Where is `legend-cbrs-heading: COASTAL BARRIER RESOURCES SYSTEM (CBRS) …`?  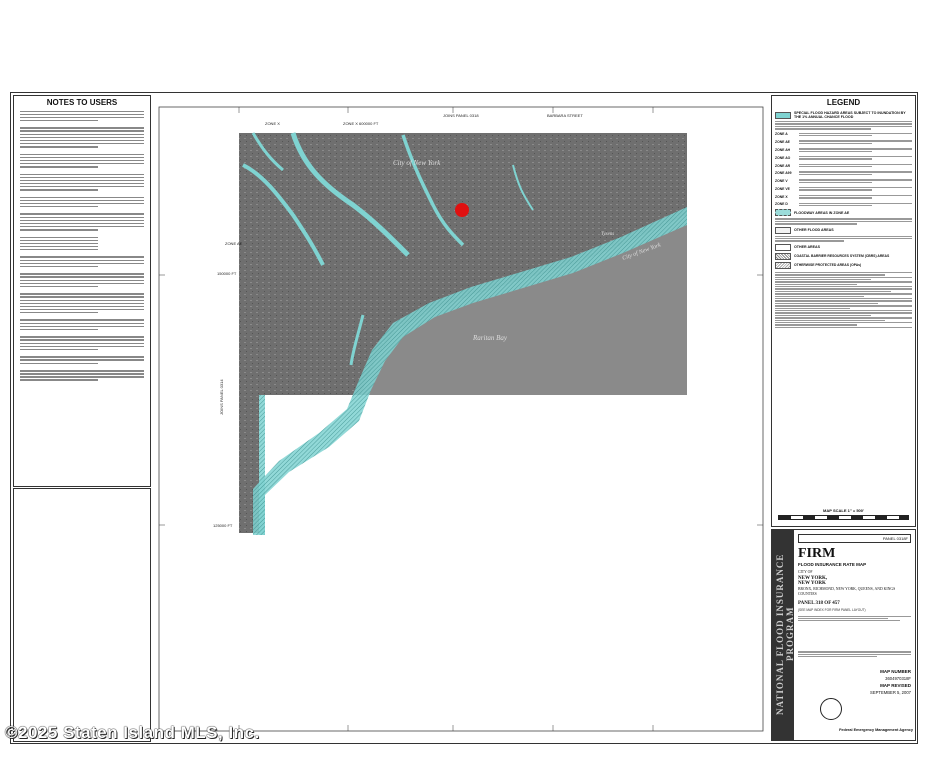
legend-cbrs-heading: COASTAL BARRIER RESOURCES SYSTEM (CBRS) … is located at coordinates (842, 256).